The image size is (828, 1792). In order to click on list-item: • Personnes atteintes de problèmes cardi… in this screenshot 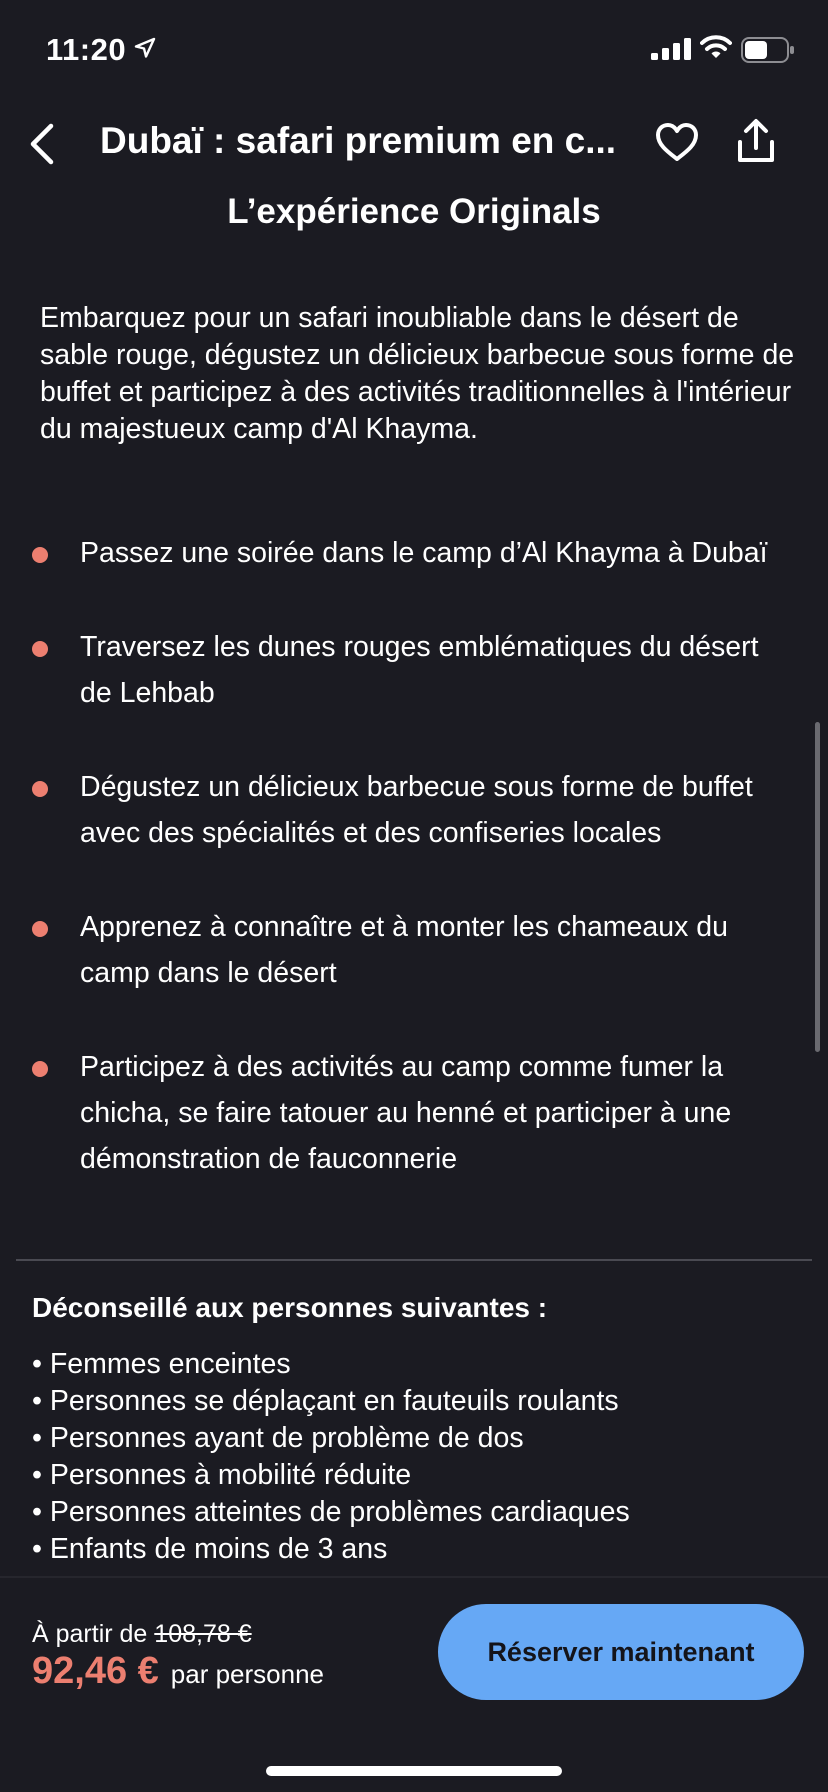, I will do `click(331, 1512)`.